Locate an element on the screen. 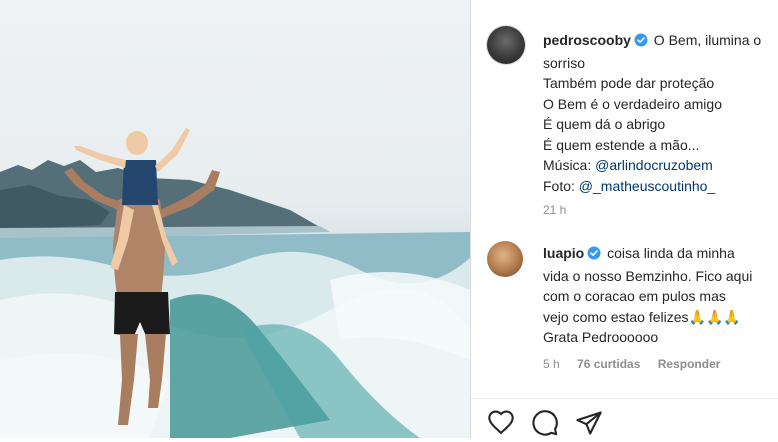 The image size is (778, 442). comment-icon is located at coordinates (546, 424).